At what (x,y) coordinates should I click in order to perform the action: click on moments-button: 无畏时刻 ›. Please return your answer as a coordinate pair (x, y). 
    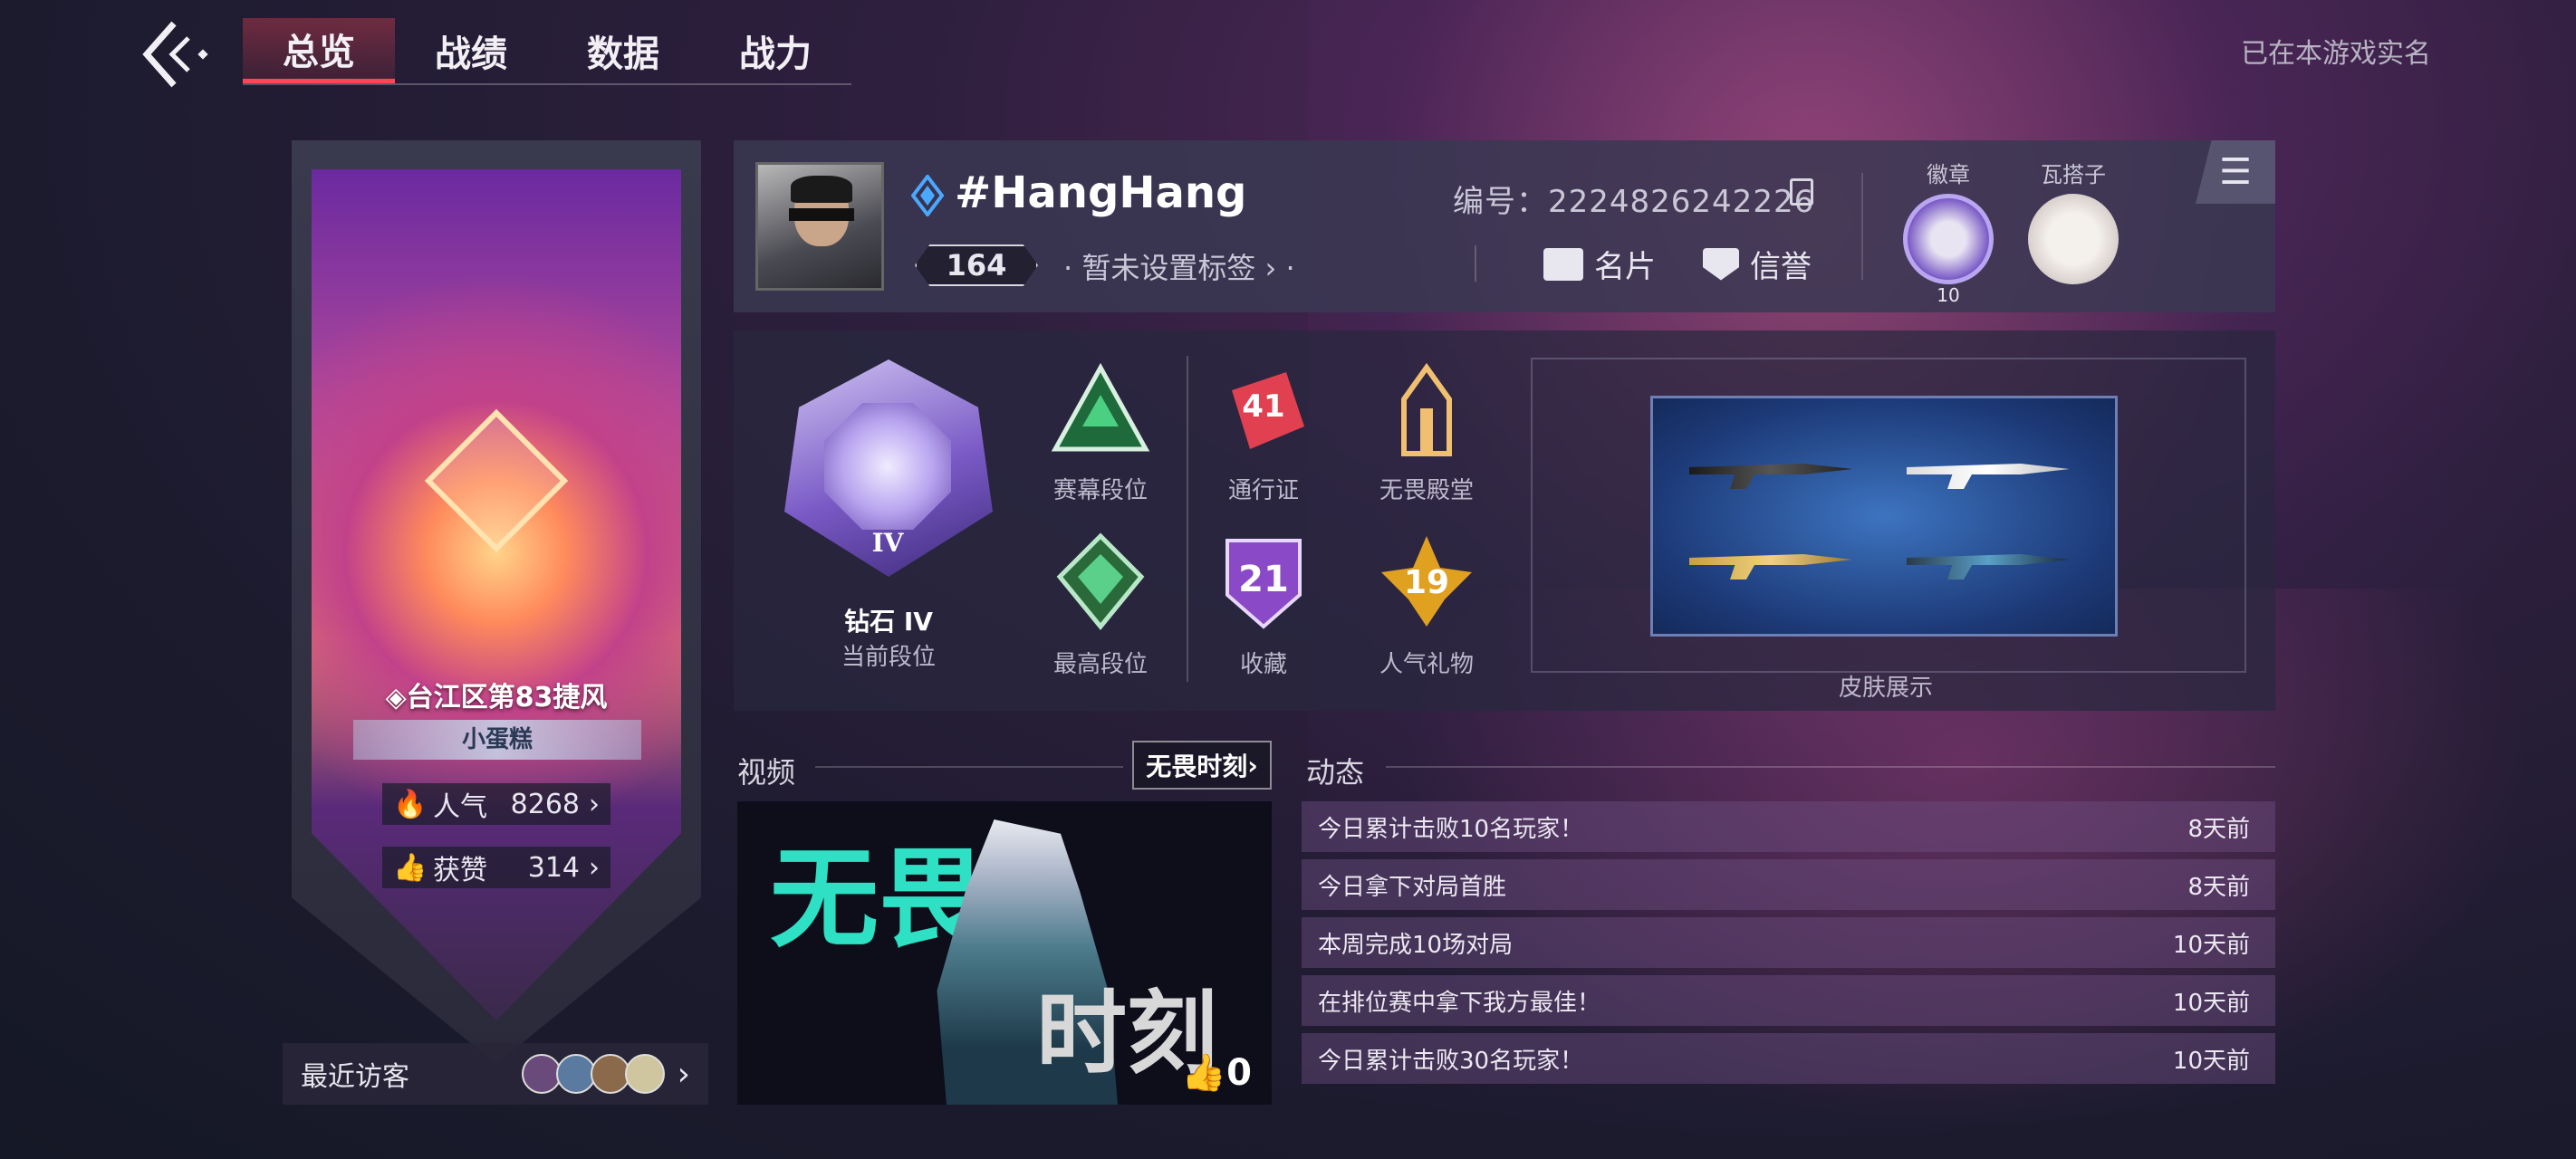
    Looking at the image, I should click on (1202, 766).